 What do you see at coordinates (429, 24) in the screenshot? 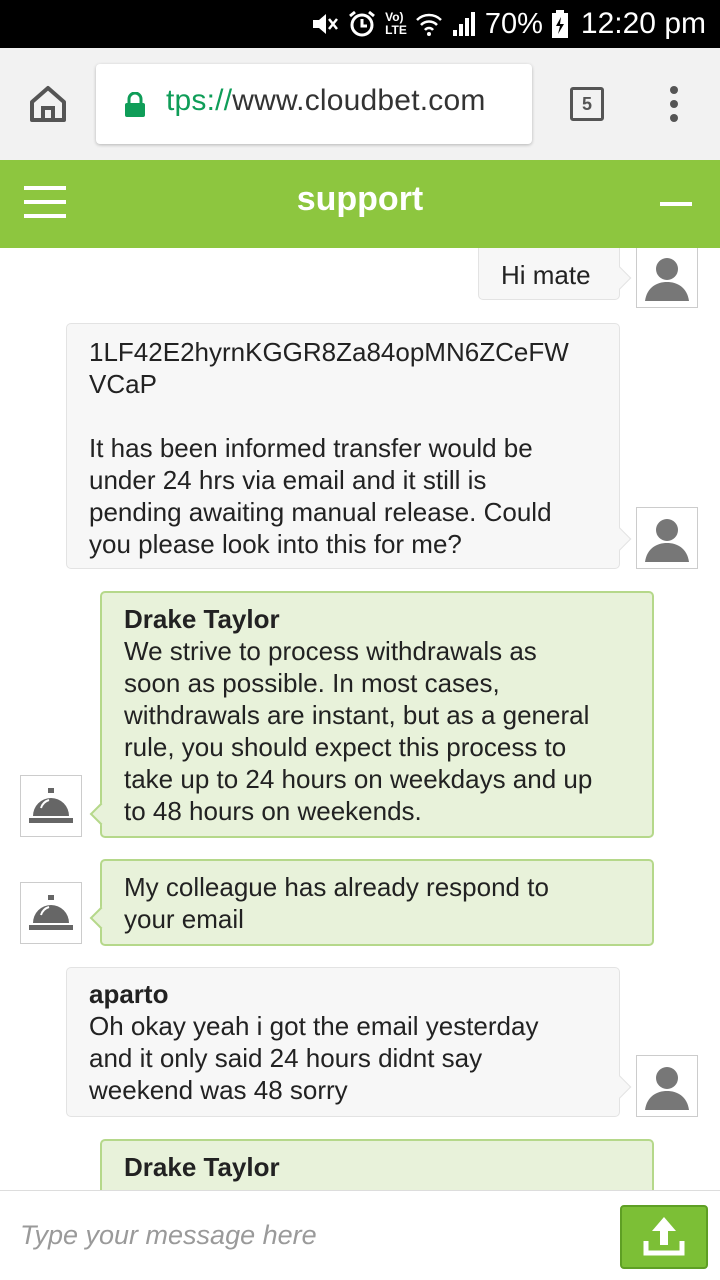
I see `wifi-icon` at bounding box center [429, 24].